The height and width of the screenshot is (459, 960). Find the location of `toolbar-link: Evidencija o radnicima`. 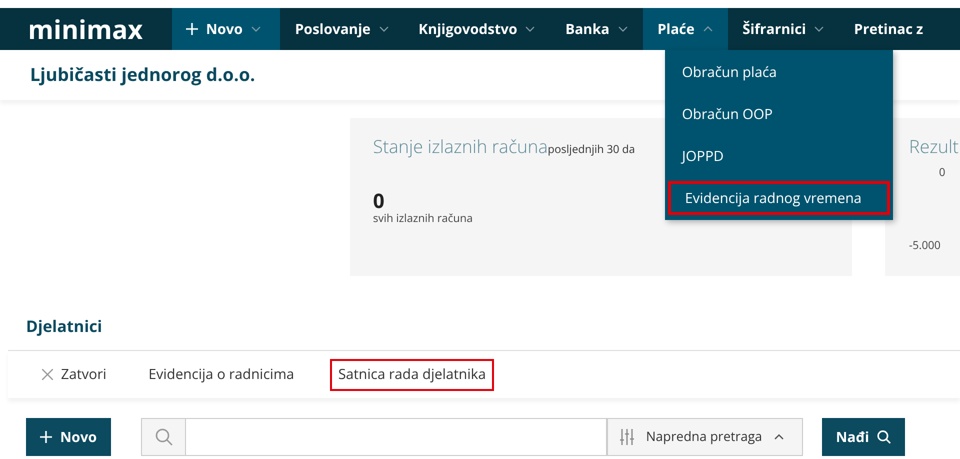

toolbar-link: Evidencija o radnicima is located at coordinates (221, 374).